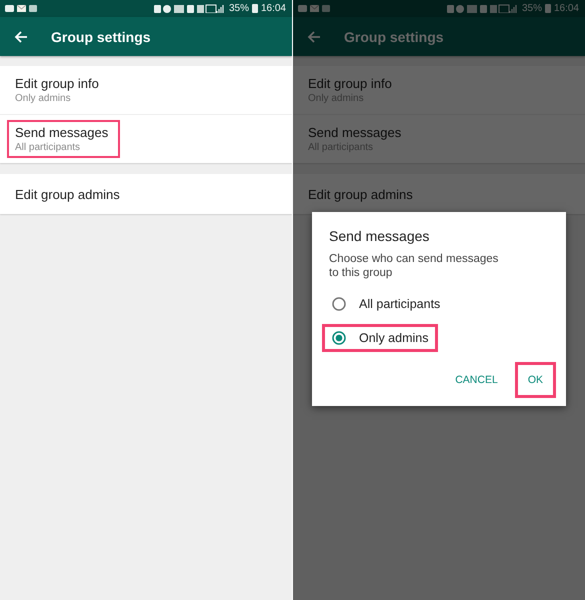 The image size is (585, 600). I want to click on dialog-button: OK, so click(535, 380).